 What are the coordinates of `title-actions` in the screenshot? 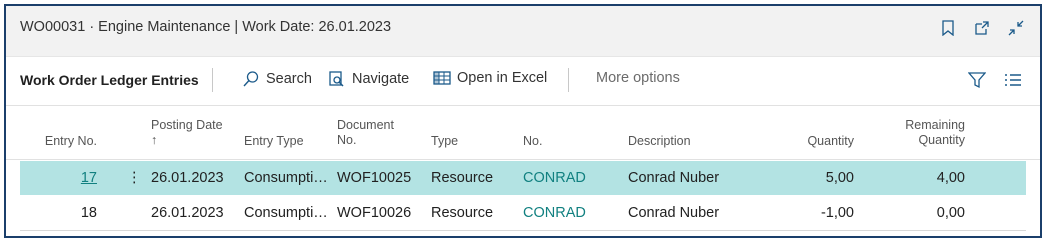 It's located at (982, 28).